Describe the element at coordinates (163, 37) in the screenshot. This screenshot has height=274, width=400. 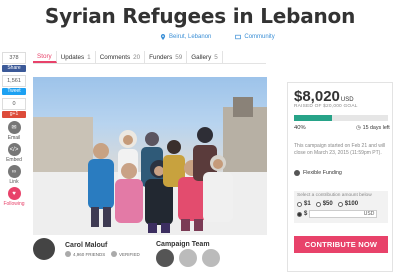
I see `map-pin-icon` at that location.